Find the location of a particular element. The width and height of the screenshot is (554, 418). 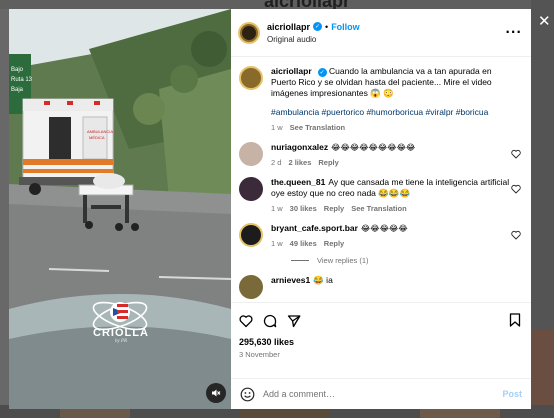

comment-username: nuriagonxalez is located at coordinates (299, 147).